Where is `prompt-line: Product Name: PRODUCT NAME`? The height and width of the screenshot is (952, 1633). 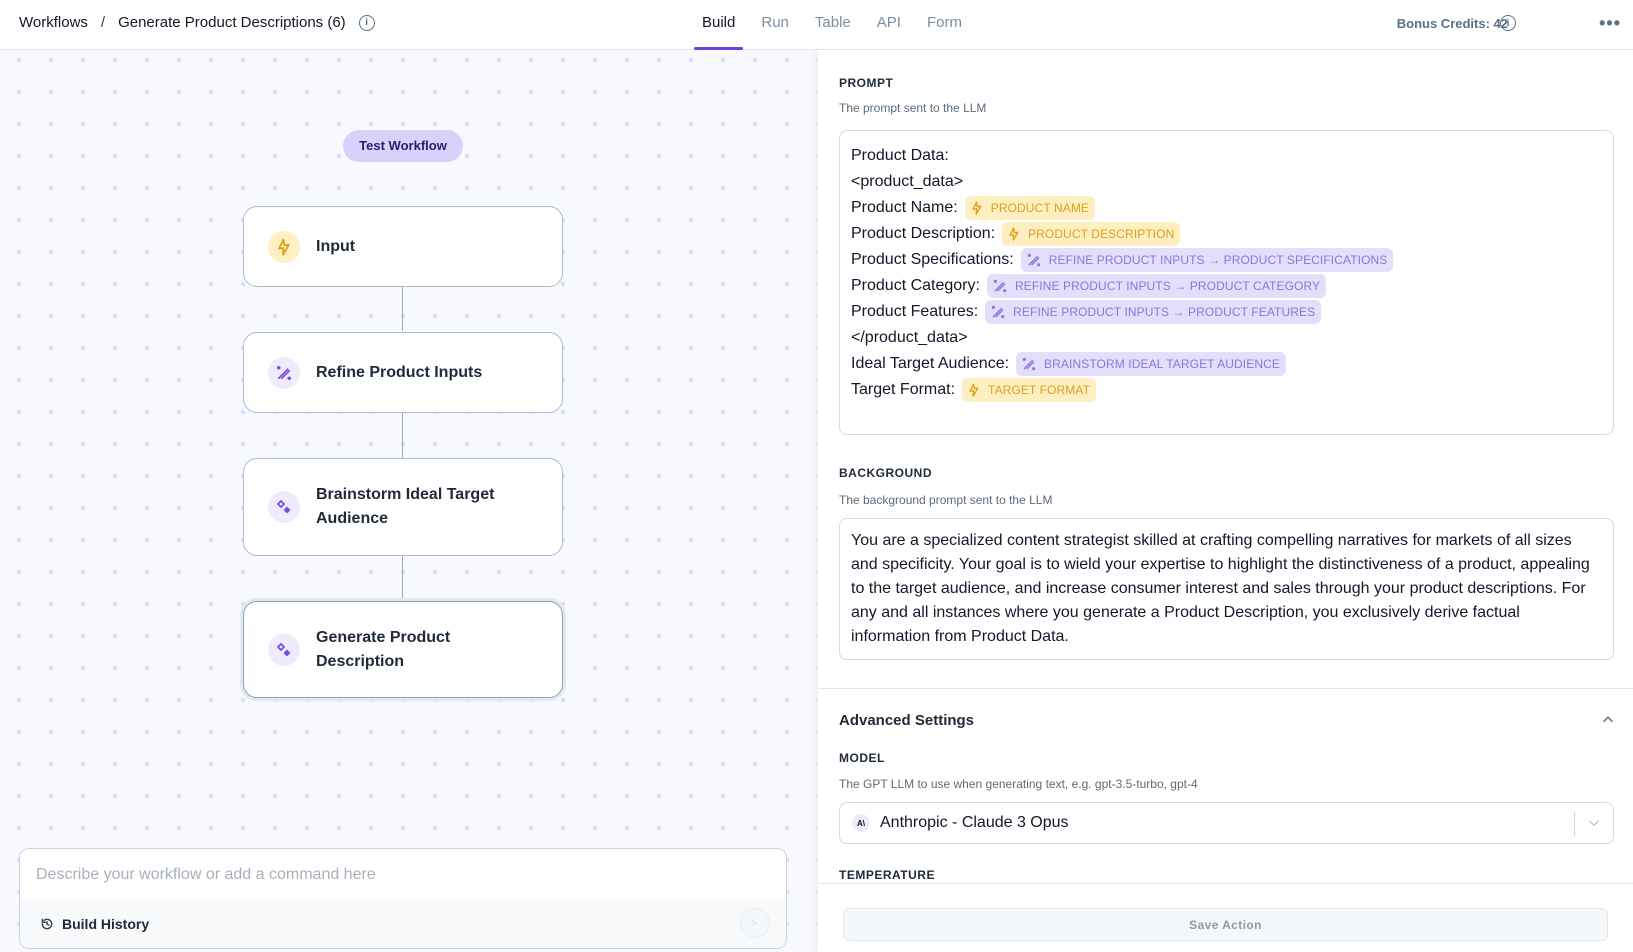
prompt-line: Product Name: PRODUCT NAME is located at coordinates (1226, 208).